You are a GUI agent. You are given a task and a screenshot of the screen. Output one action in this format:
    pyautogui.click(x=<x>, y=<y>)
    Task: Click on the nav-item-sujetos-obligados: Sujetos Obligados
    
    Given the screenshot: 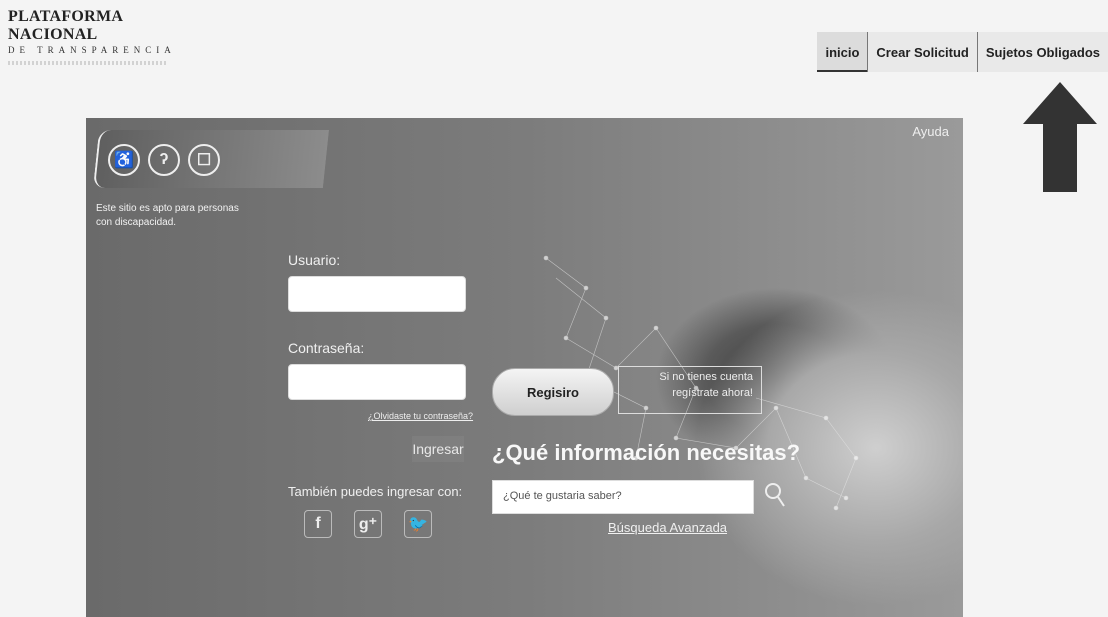 What is the action you would take?
    pyautogui.click(x=1042, y=52)
    